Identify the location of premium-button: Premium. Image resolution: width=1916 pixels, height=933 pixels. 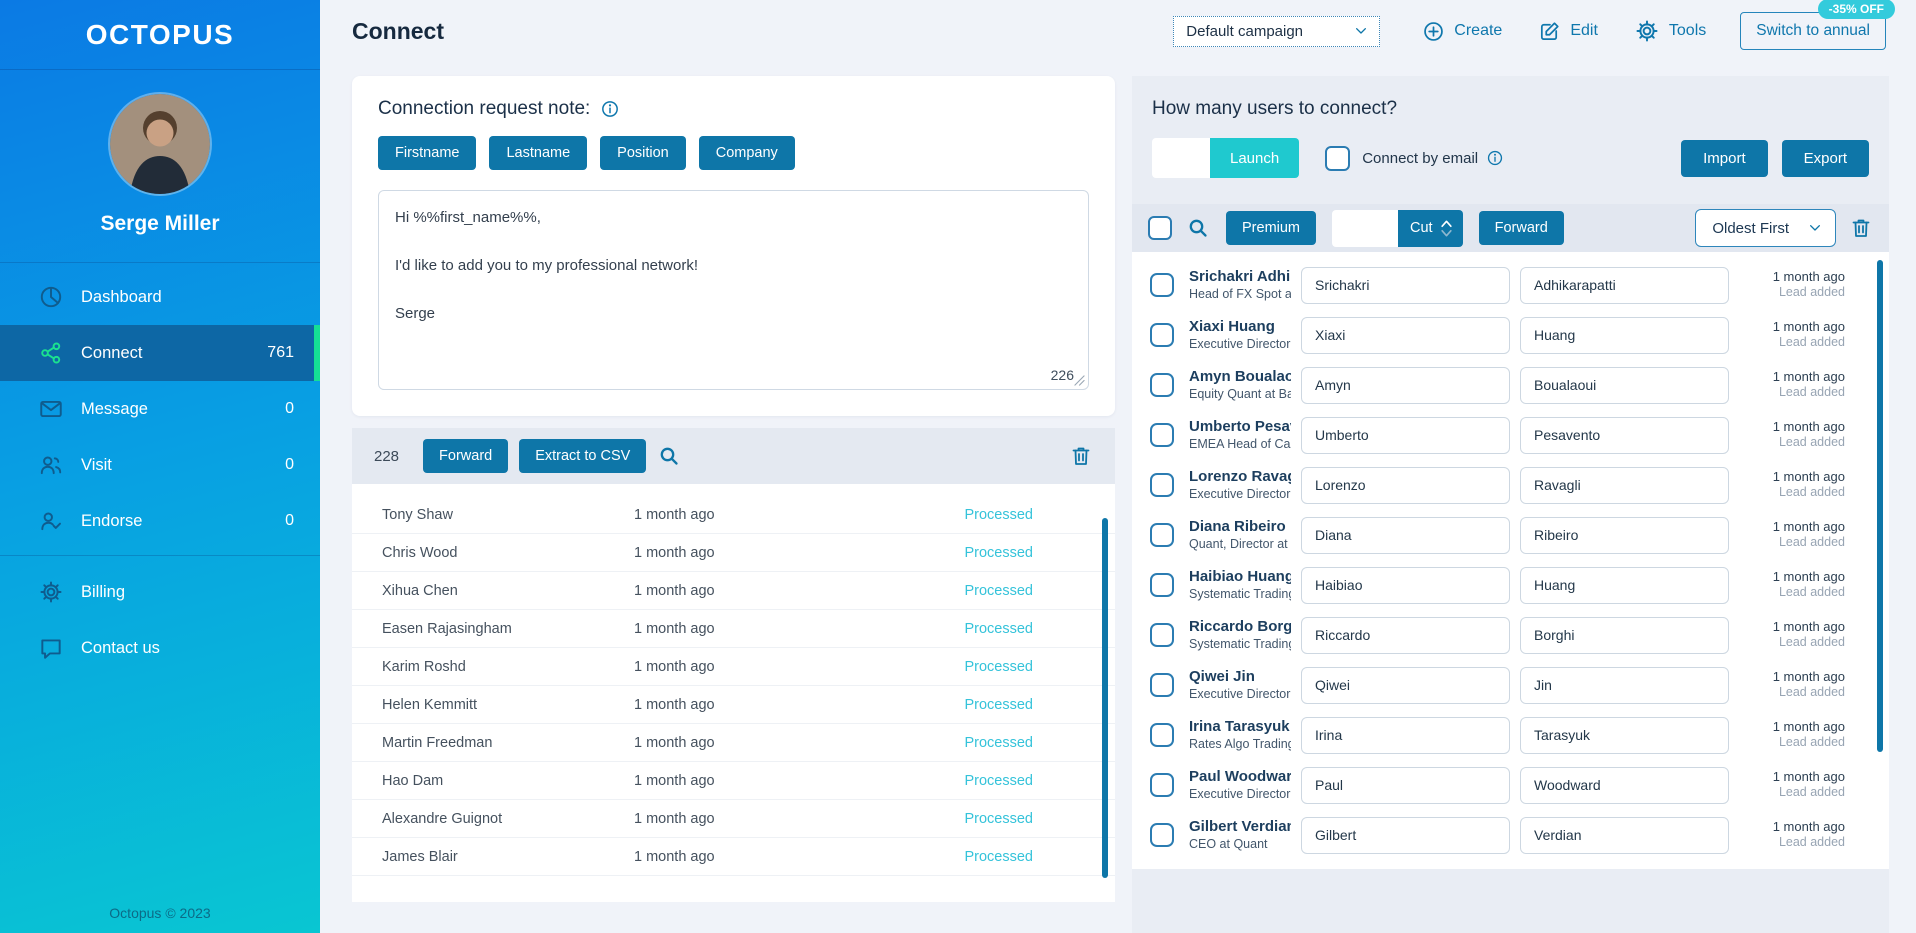
(1271, 228).